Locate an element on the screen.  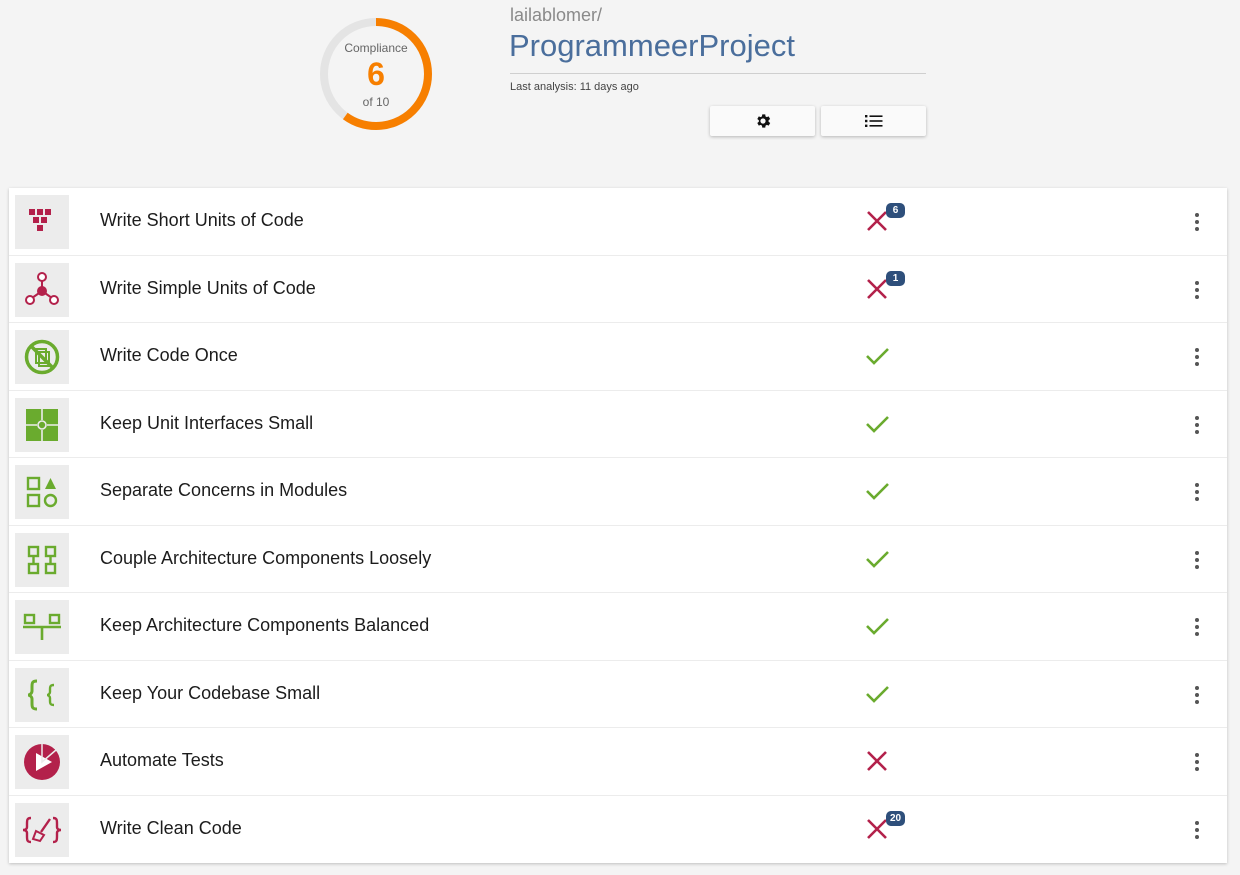
status-fail is located at coordinates (877, 761).